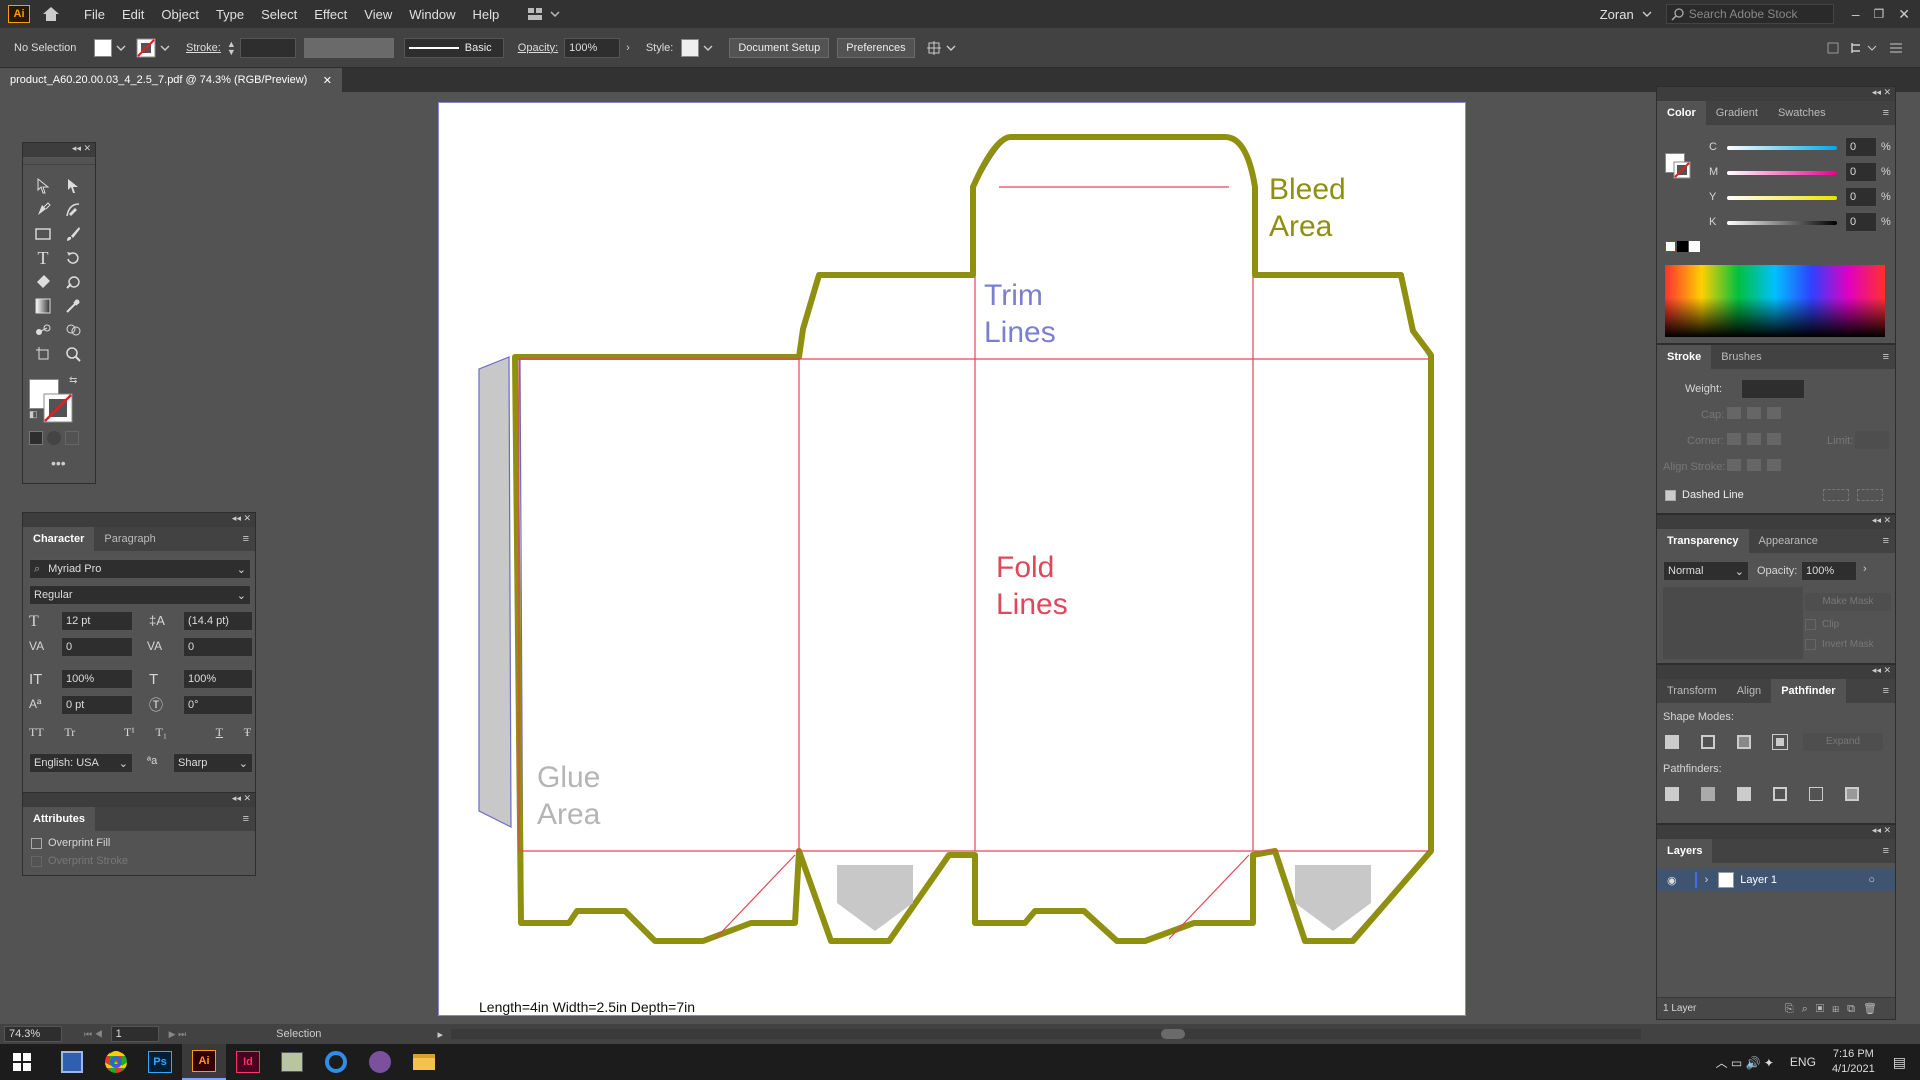 The height and width of the screenshot is (1080, 1920). I want to click on tab-swatches: Swatches, so click(1802, 113).